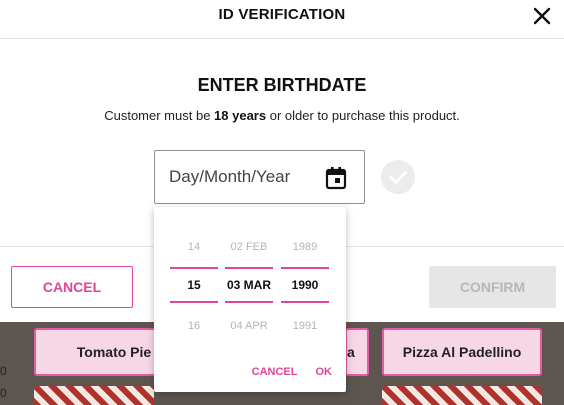  Describe the element at coordinates (249, 285) in the screenshot. I see `month-selected: 03 MAR` at that location.